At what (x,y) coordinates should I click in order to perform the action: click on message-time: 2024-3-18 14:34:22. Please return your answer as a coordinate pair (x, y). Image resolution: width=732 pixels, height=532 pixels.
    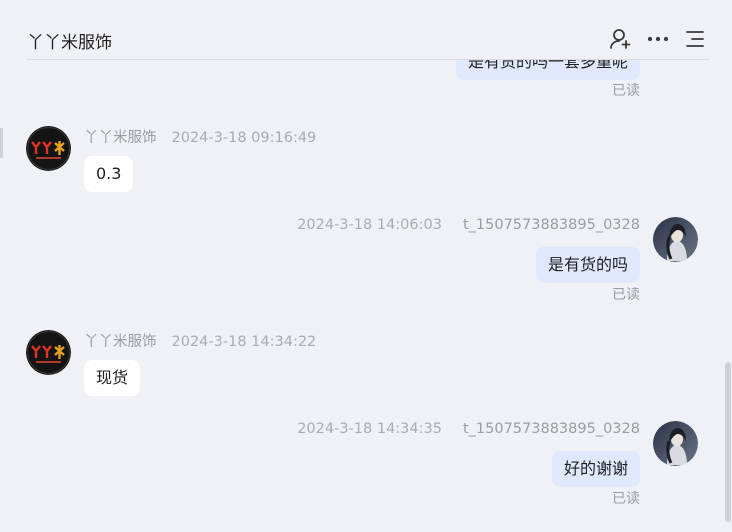
    Looking at the image, I should click on (244, 342).